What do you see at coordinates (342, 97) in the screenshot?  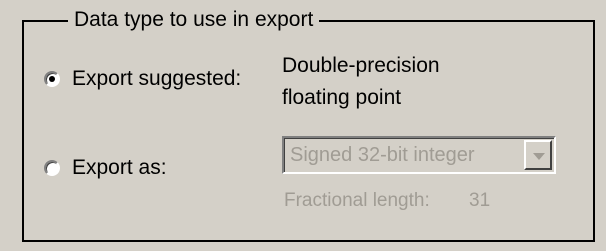 I see `suggested-type-line2: floating point` at bounding box center [342, 97].